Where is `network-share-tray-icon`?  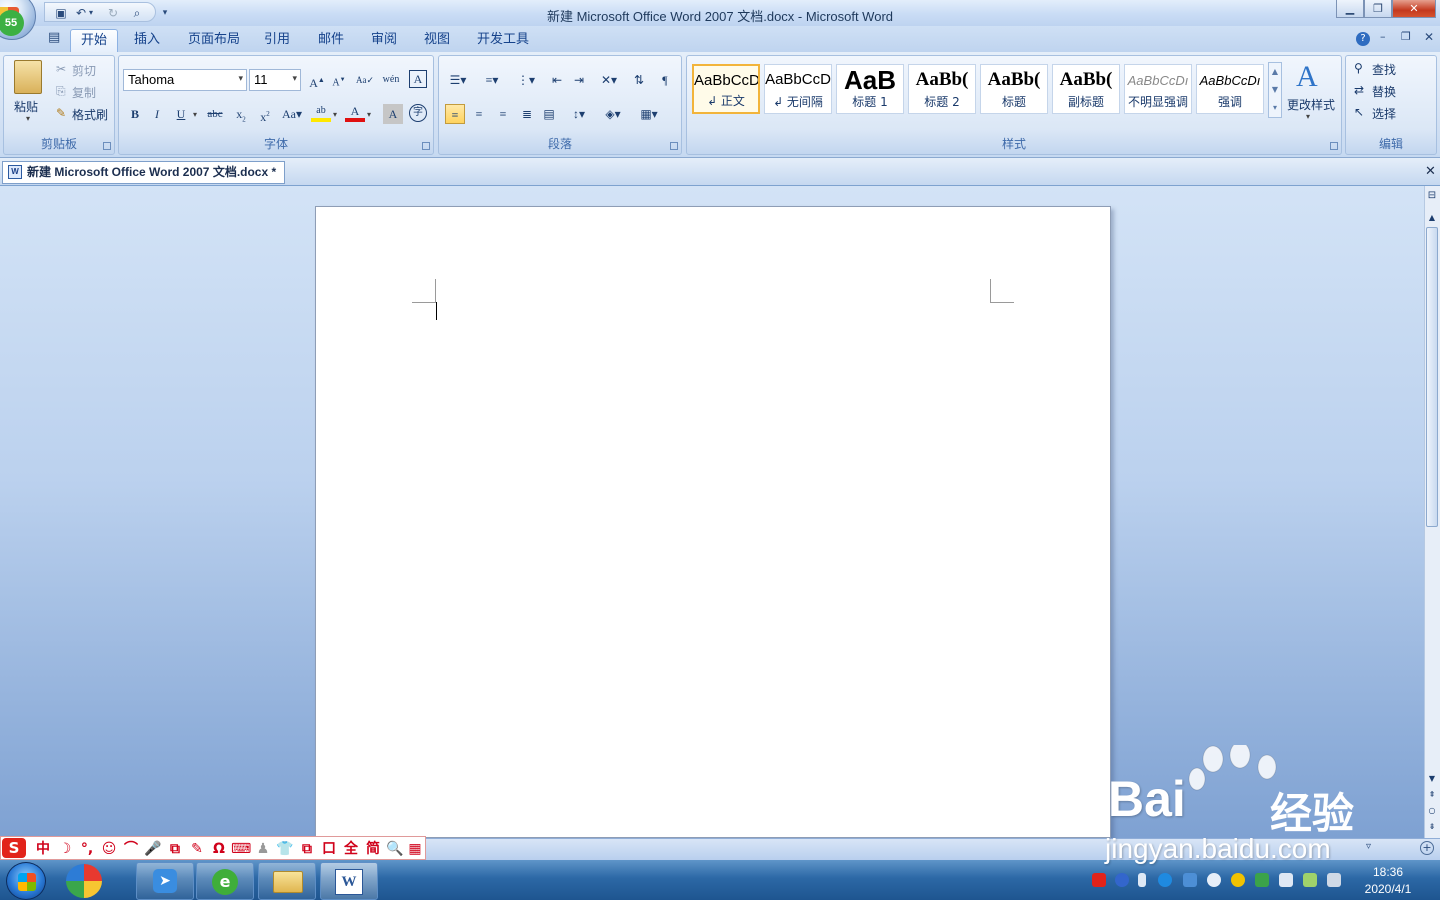 network-share-tray-icon is located at coordinates (1190, 880).